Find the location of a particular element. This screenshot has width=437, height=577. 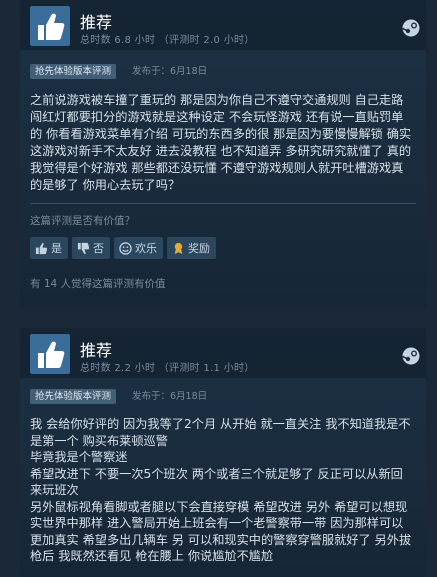

vote-no-label: 否 is located at coordinates (98, 248).